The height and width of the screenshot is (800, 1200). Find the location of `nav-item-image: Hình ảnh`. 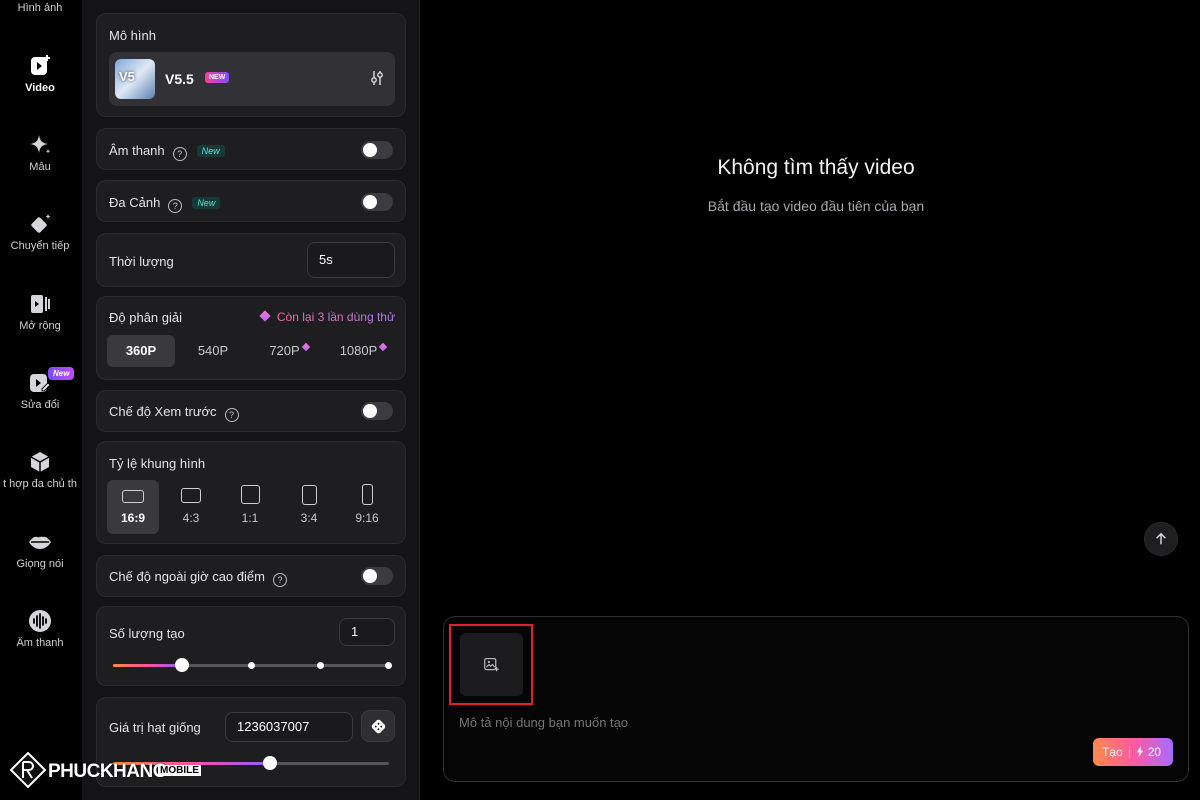

nav-item-image: Hình ảnh is located at coordinates (40, 8).